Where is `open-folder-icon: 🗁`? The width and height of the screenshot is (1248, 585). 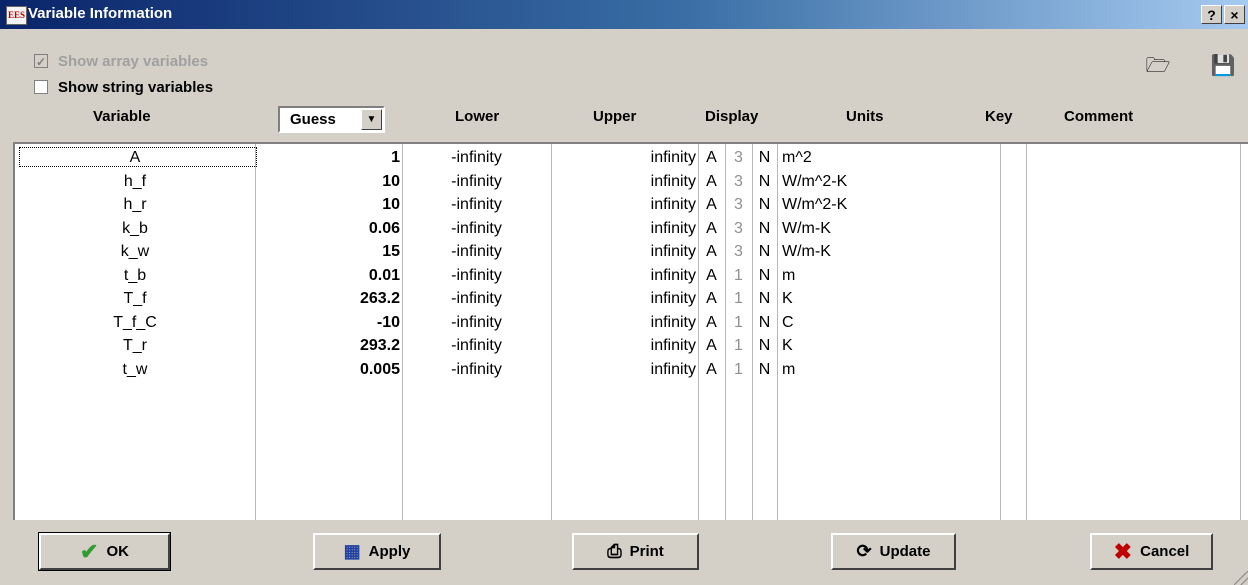
open-folder-icon: 🗁 is located at coordinates (1158, 66).